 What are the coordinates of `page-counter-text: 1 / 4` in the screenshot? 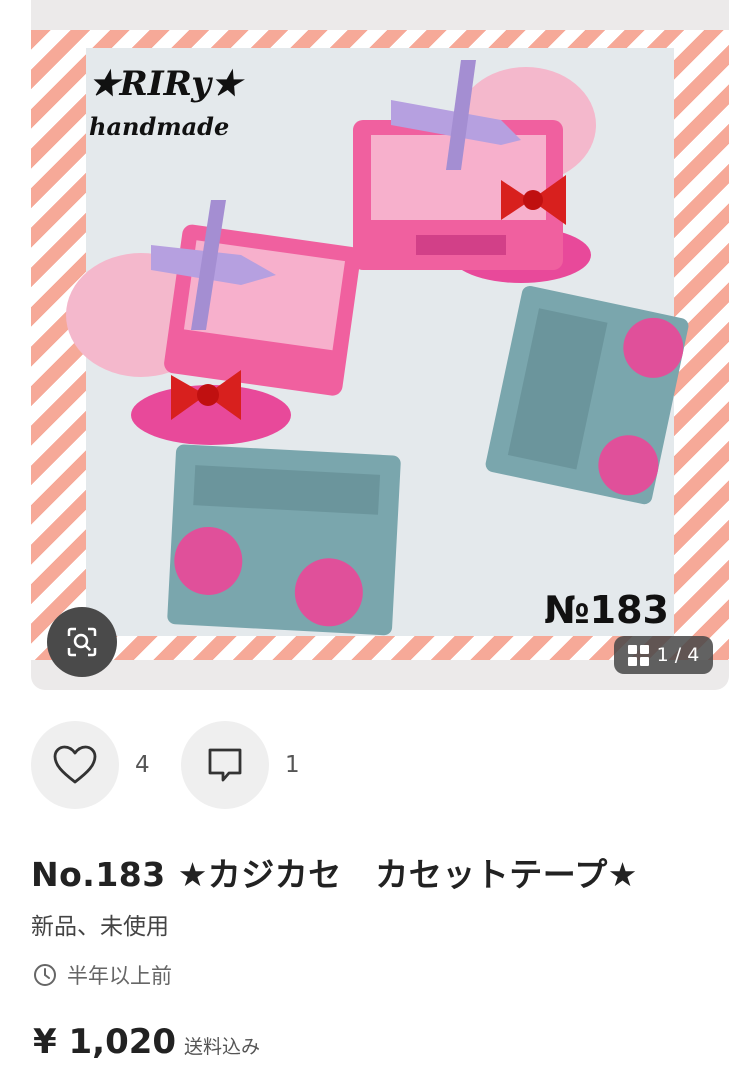 It's located at (678, 655).